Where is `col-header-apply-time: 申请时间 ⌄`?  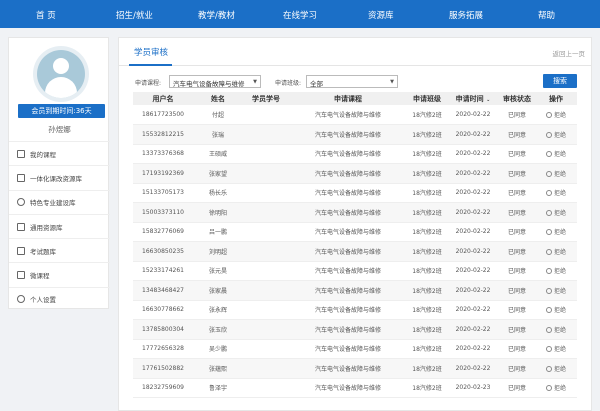
col-header-apply-time: 申请时间 ⌄ is located at coordinates (473, 98).